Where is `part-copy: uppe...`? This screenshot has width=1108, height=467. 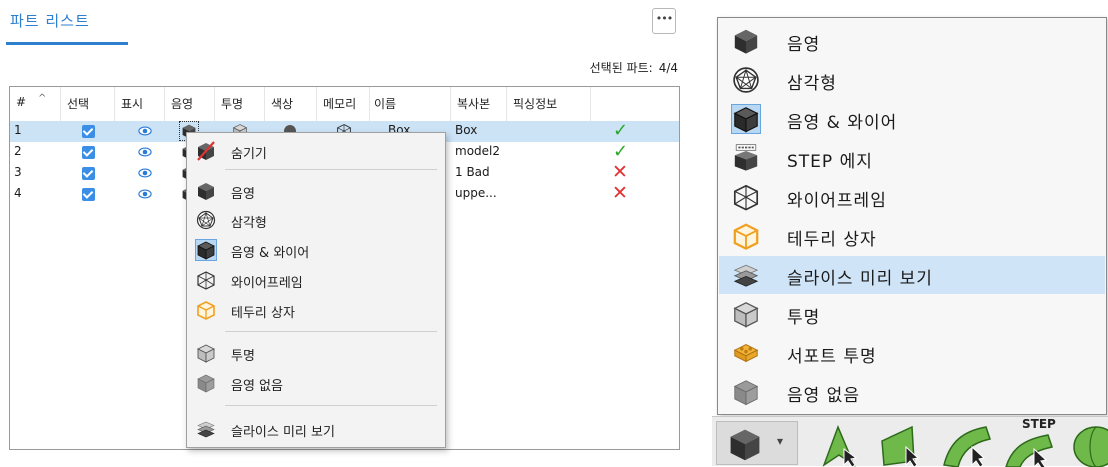 part-copy: uppe... is located at coordinates (476, 193).